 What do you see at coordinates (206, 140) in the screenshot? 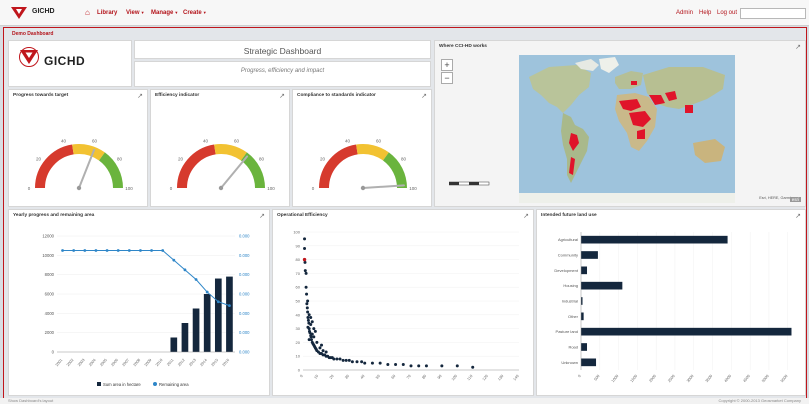
I see `gauge-tick-label: 40` at bounding box center [206, 140].